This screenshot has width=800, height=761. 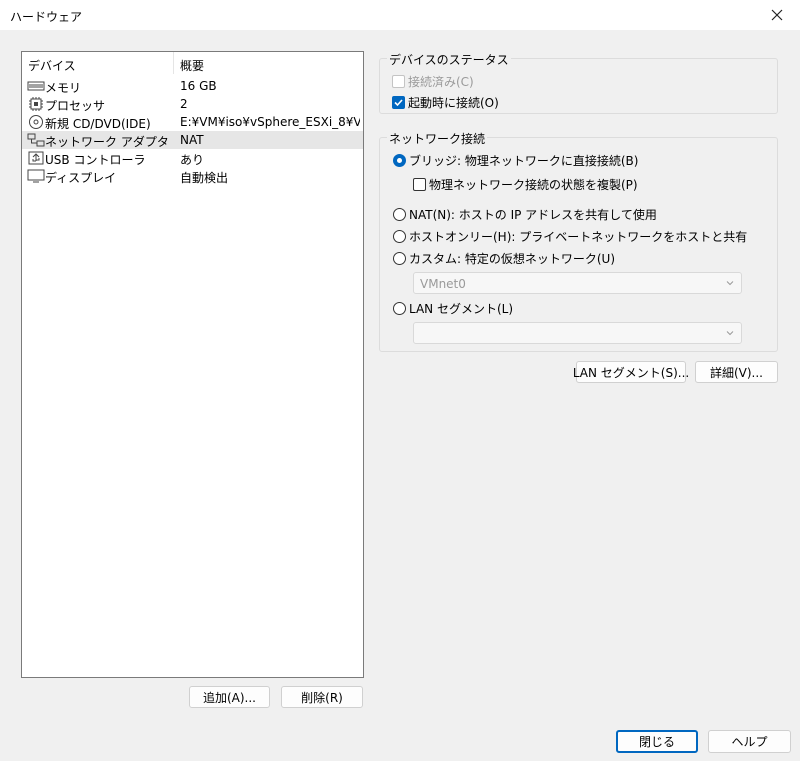 I want to click on checkmark-icon, so click(x=398, y=103).